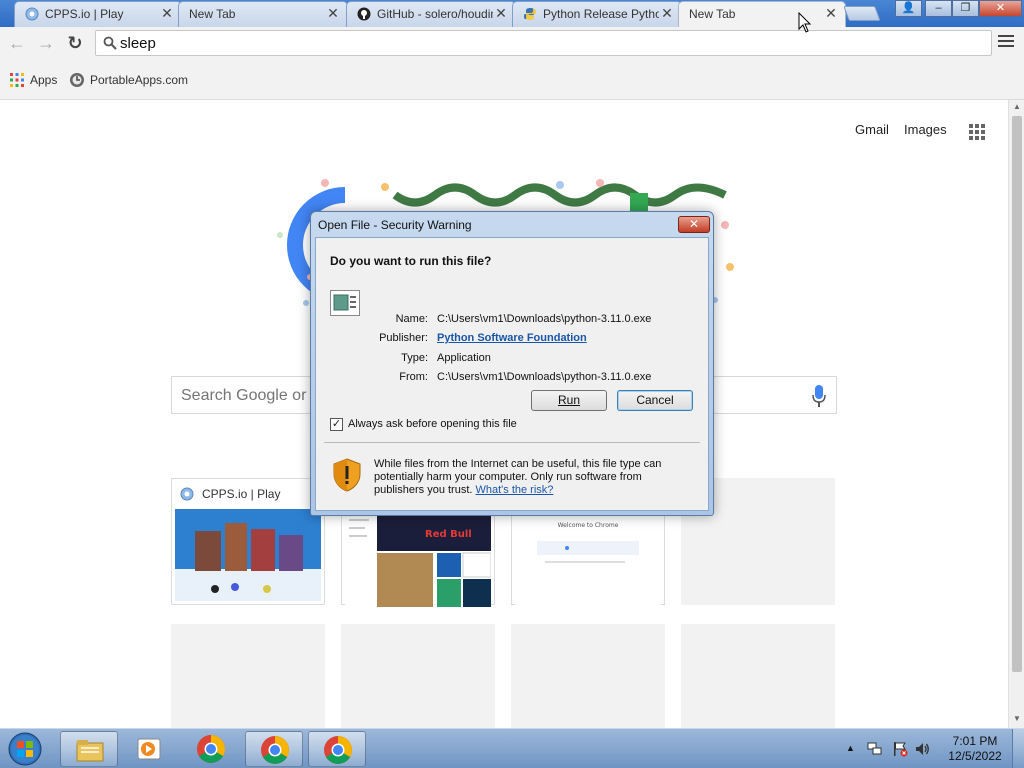 Image resolution: width=1024 pixels, height=768 pixels. Describe the element at coordinates (25, 749) in the screenshot. I see `start-button-icon` at that location.